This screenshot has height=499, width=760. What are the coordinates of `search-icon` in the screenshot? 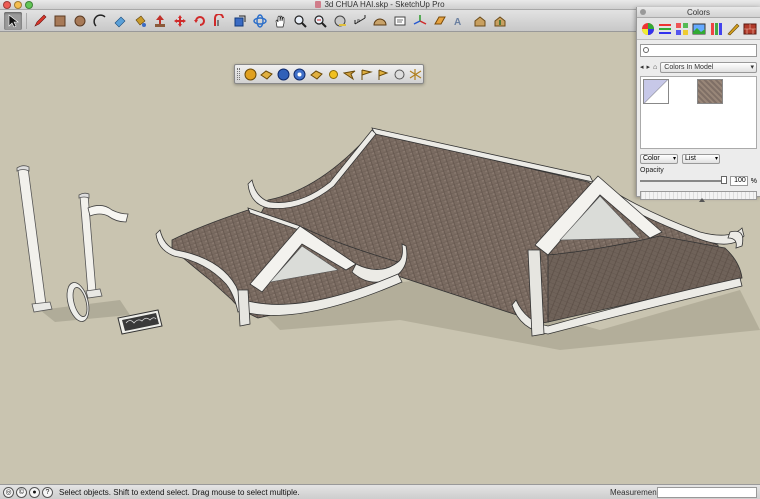 It's located at (646, 50).